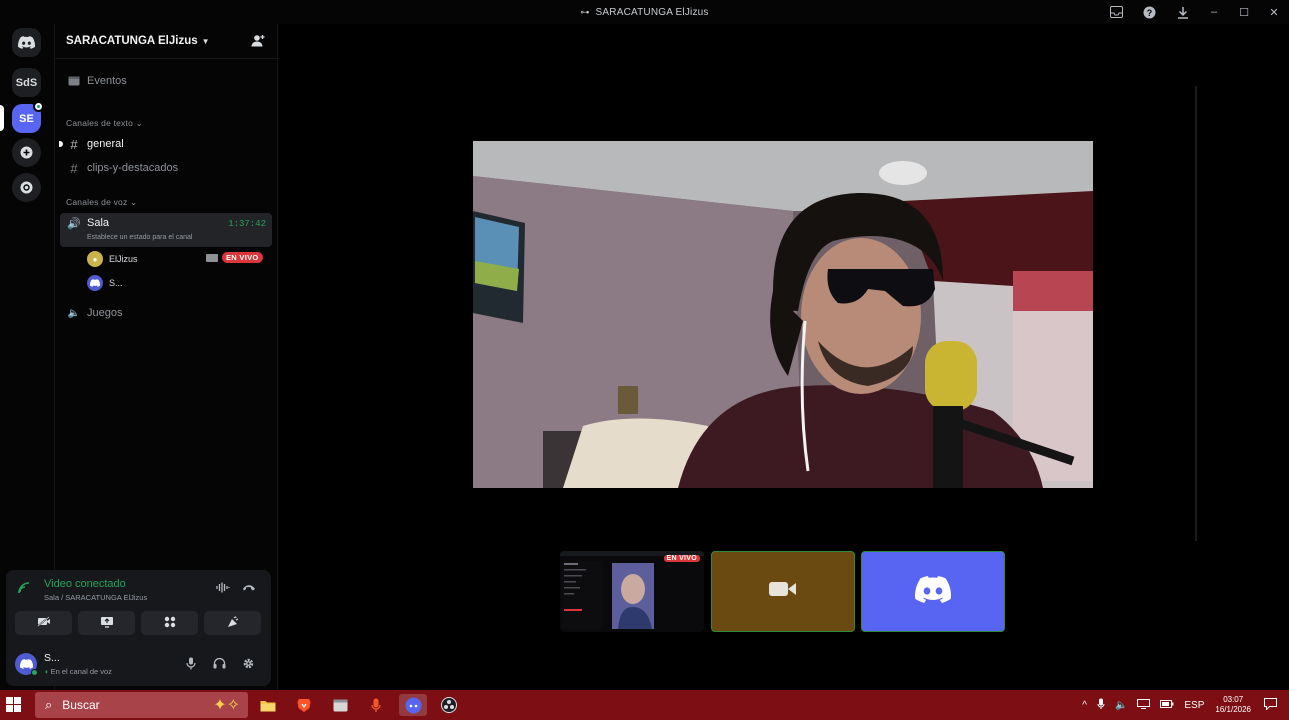 This screenshot has height=720, width=1289. I want to click on discover-icon, so click(26, 187).